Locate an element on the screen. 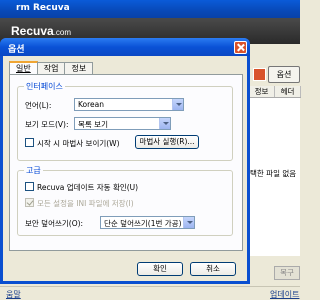  auto-update-checkbox is located at coordinates (29, 186).